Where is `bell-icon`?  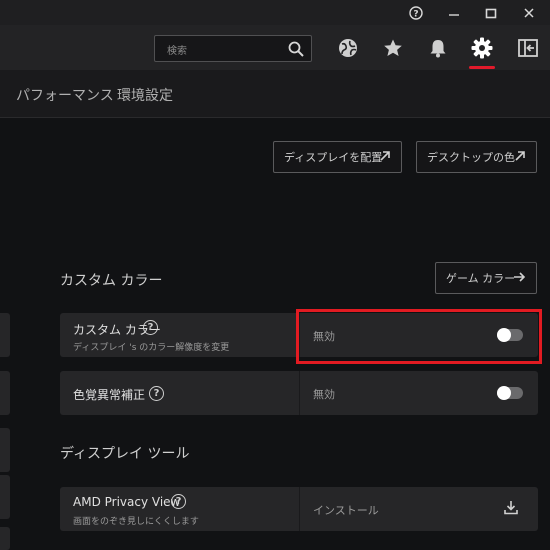
bell-icon is located at coordinates (438, 48).